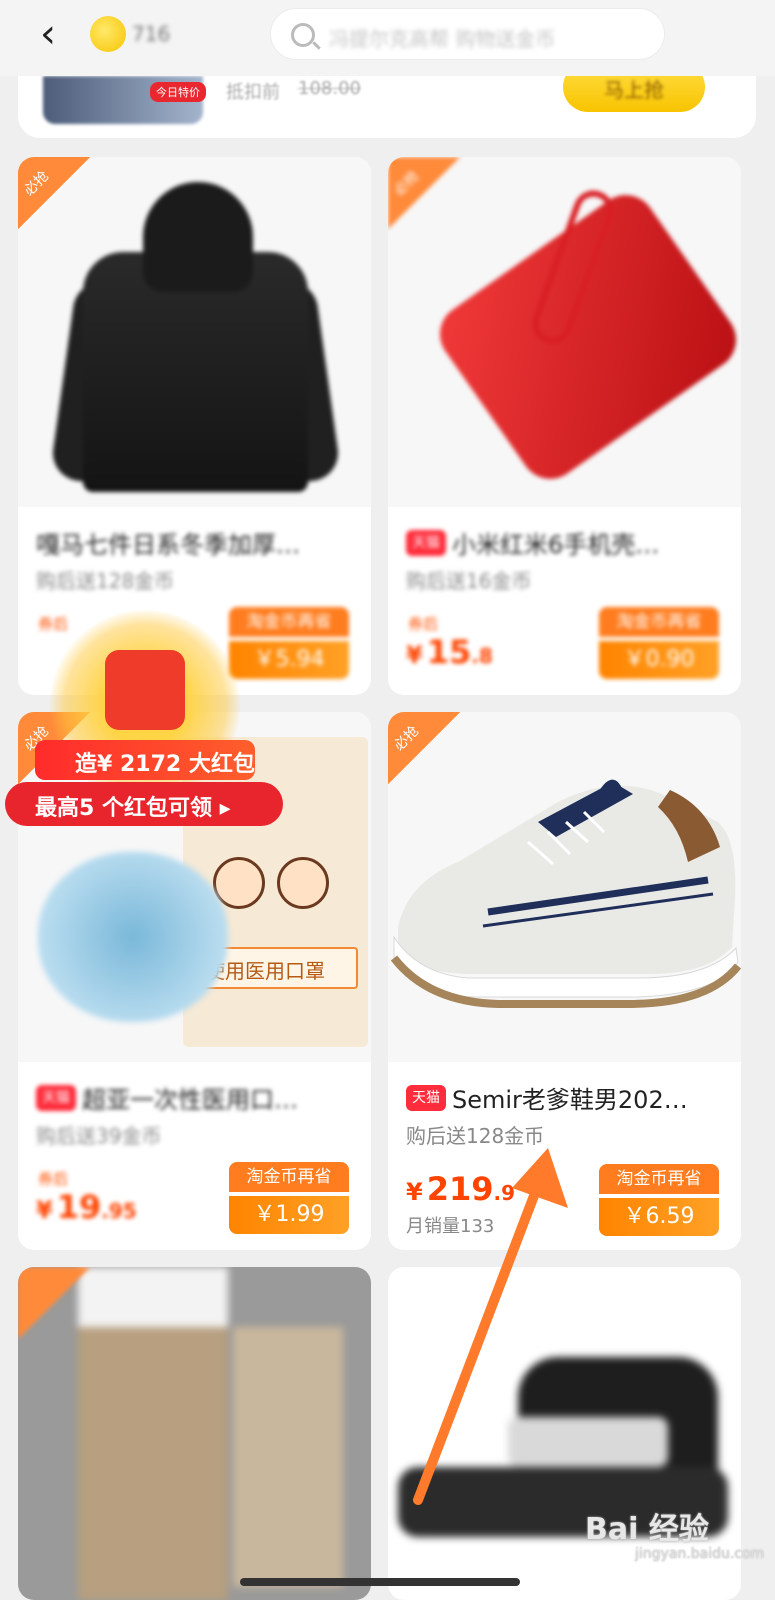 The height and width of the screenshot is (1600, 775). Describe the element at coordinates (153, 1433) in the screenshot. I see `pants-image` at that location.